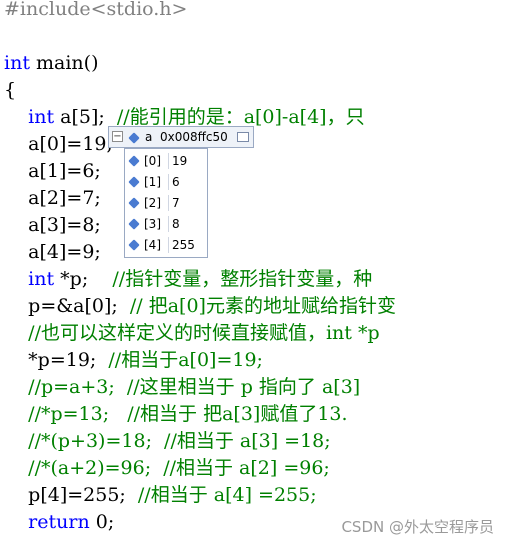  What do you see at coordinates (152, 182) in the screenshot?
I see `element-index: [1]` at bounding box center [152, 182].